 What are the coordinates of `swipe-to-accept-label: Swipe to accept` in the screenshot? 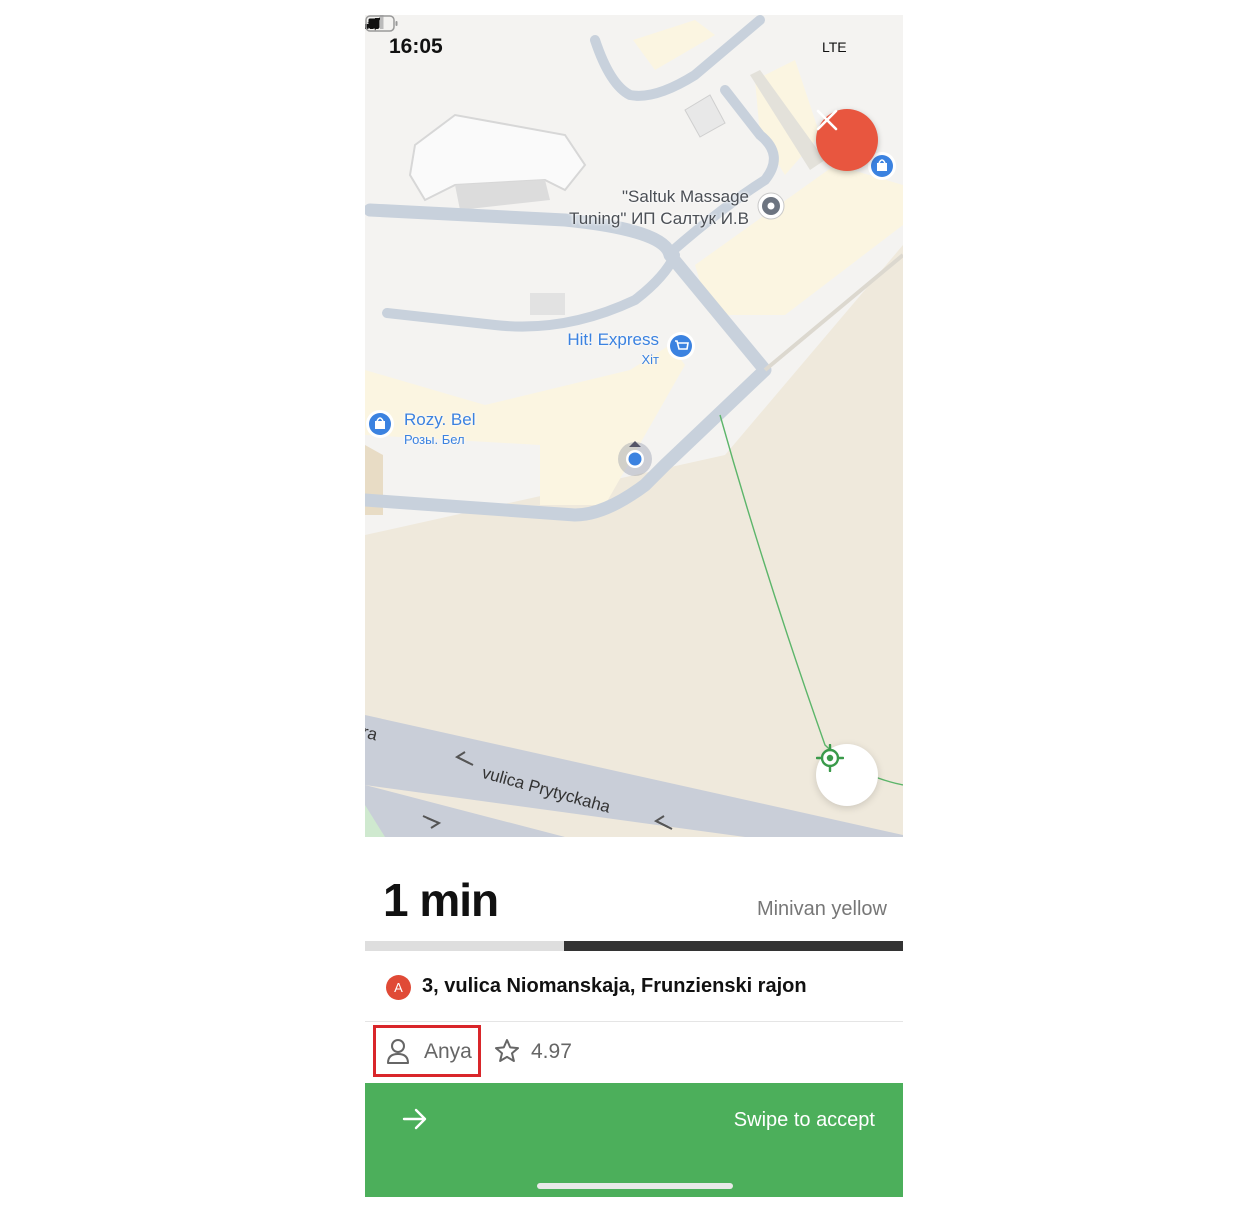 It's located at (804, 1120).